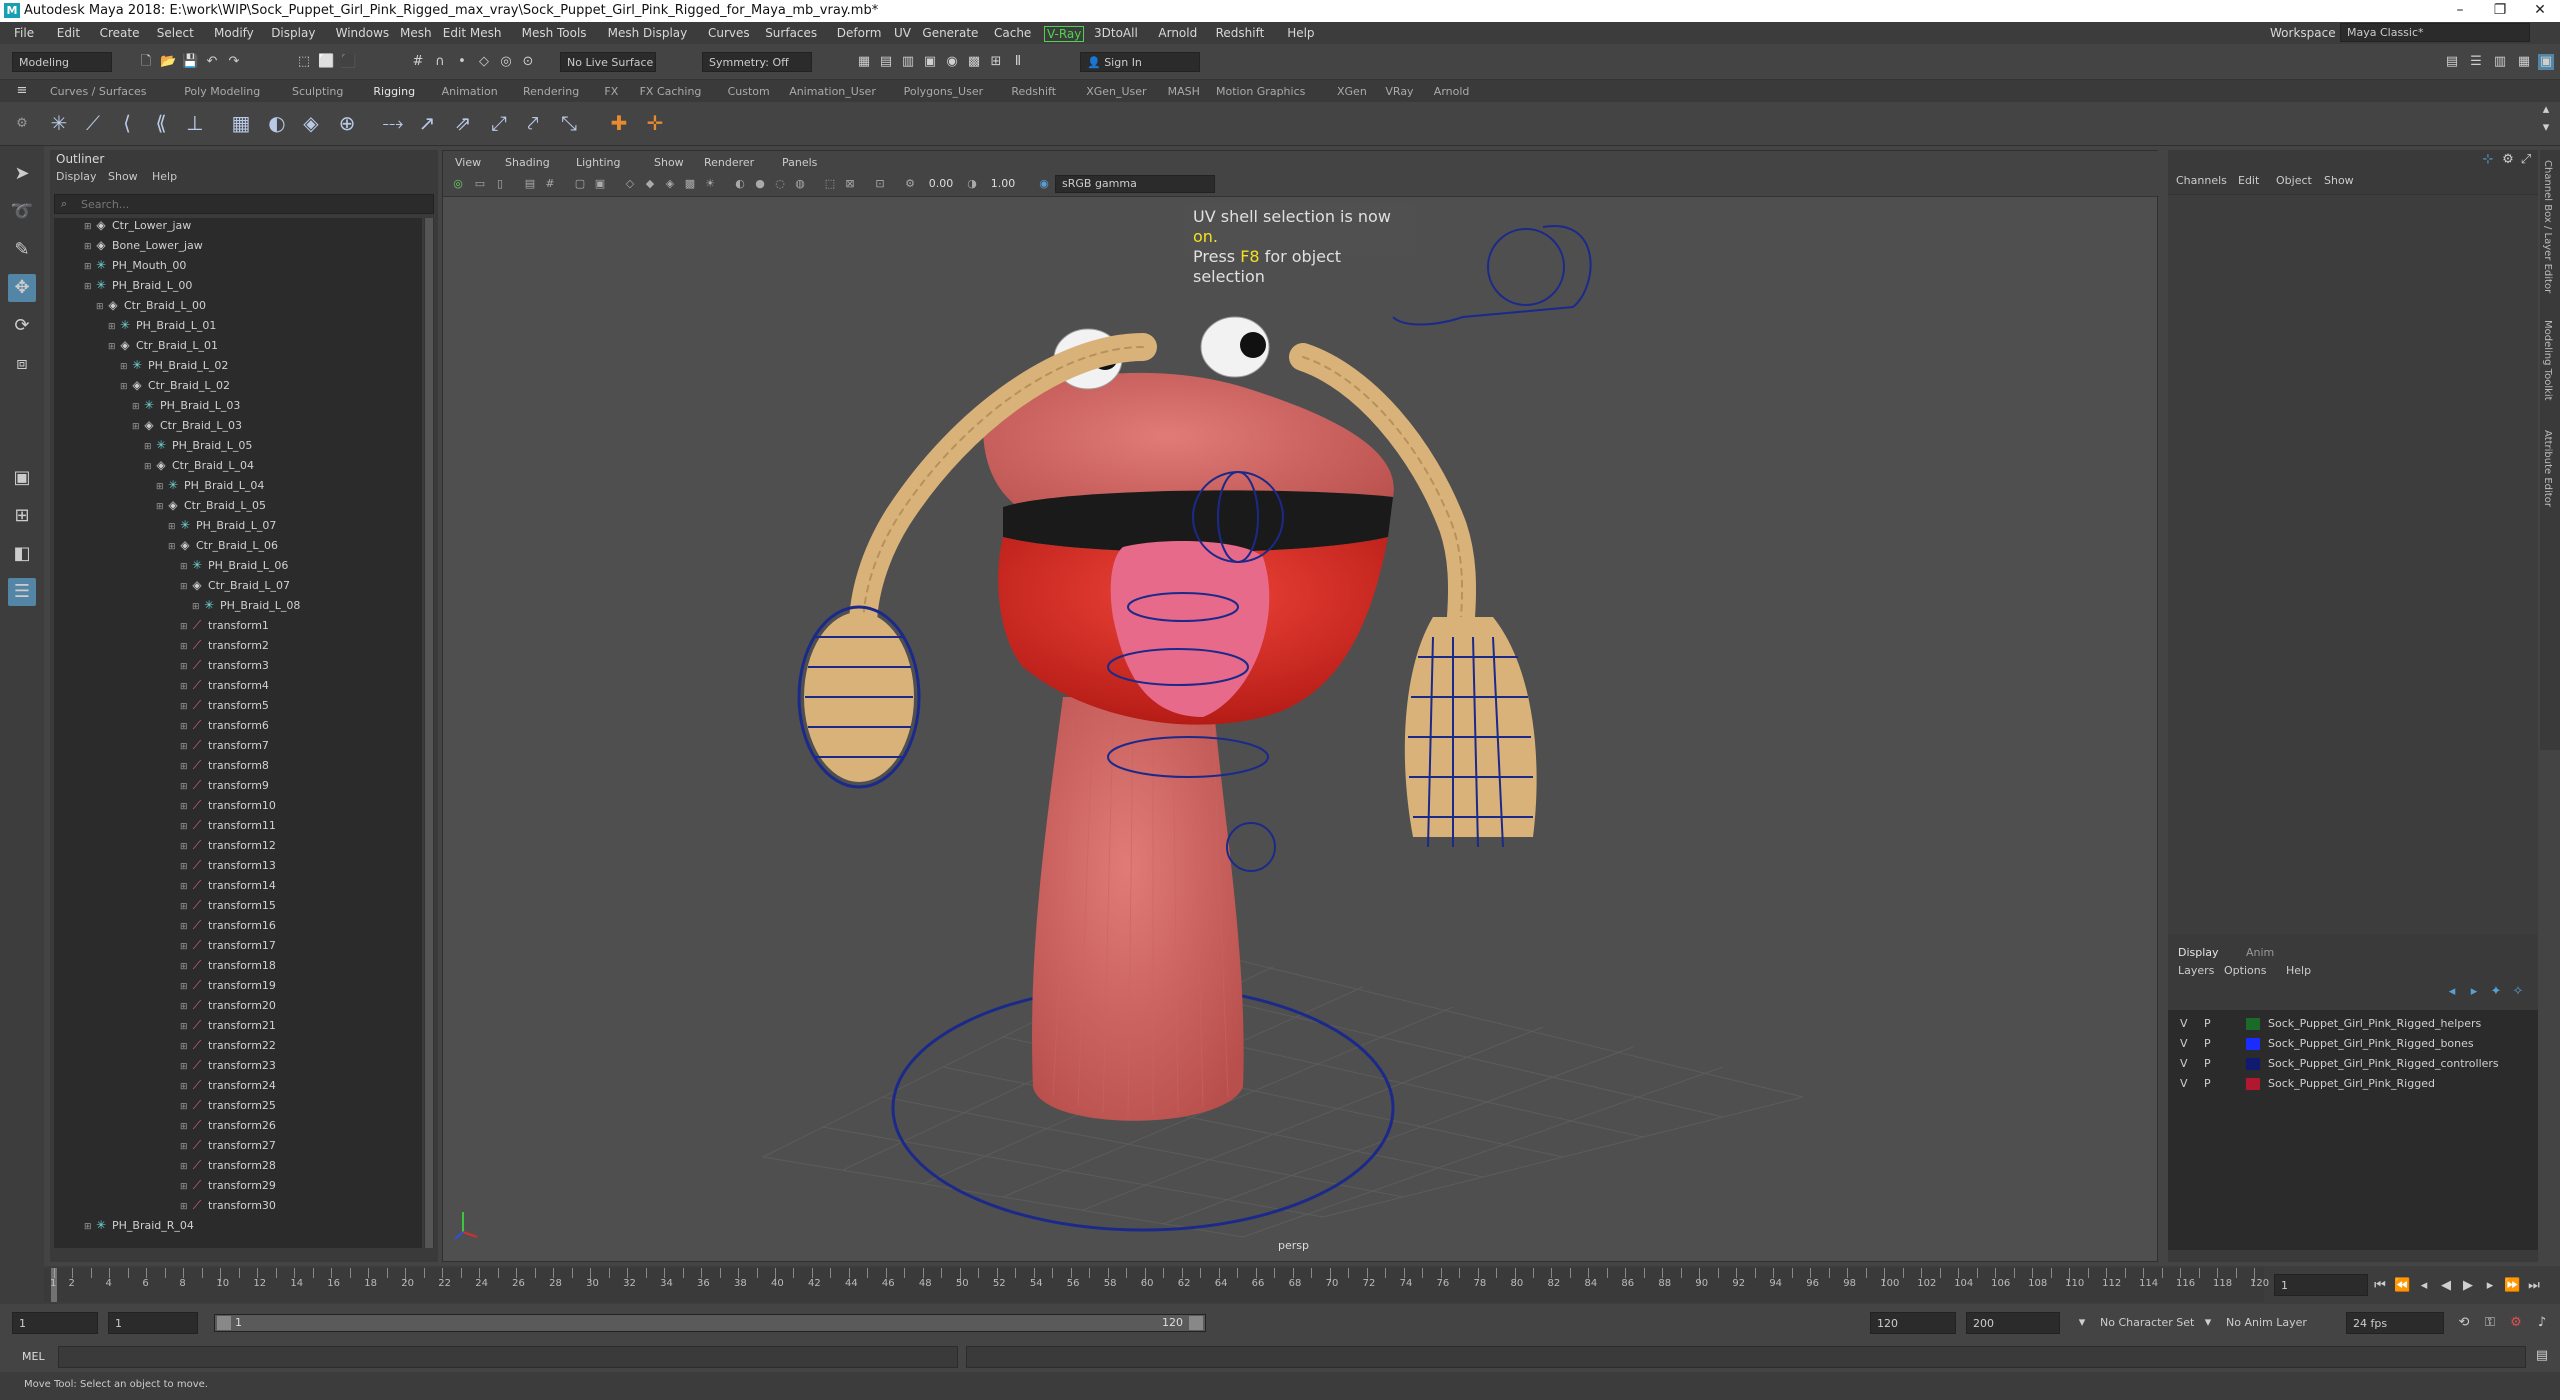 The width and height of the screenshot is (2560, 1400). Describe the element at coordinates (212, 62) in the screenshot. I see `undo-icon: ↶` at that location.